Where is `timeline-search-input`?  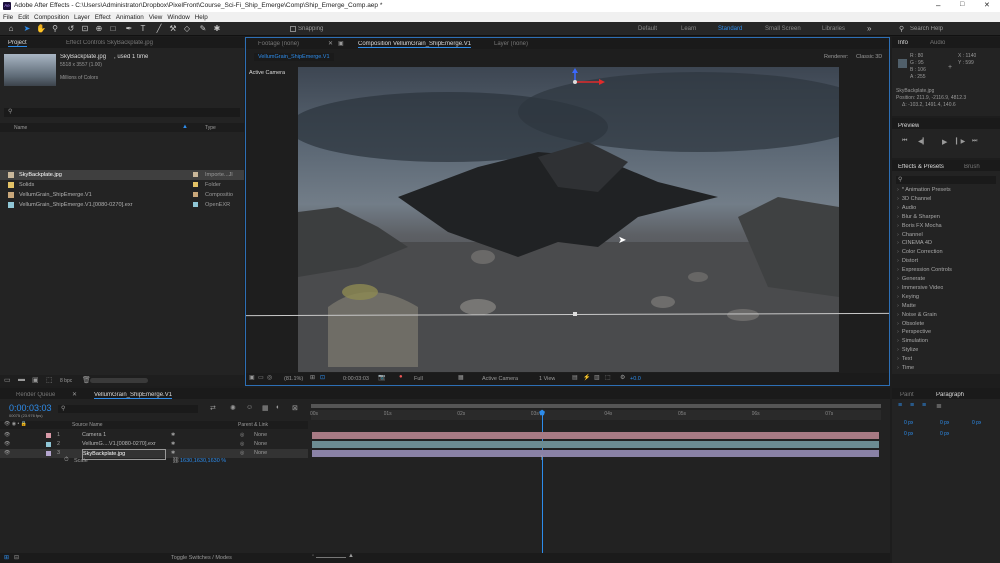 timeline-search-input is located at coordinates (128, 409).